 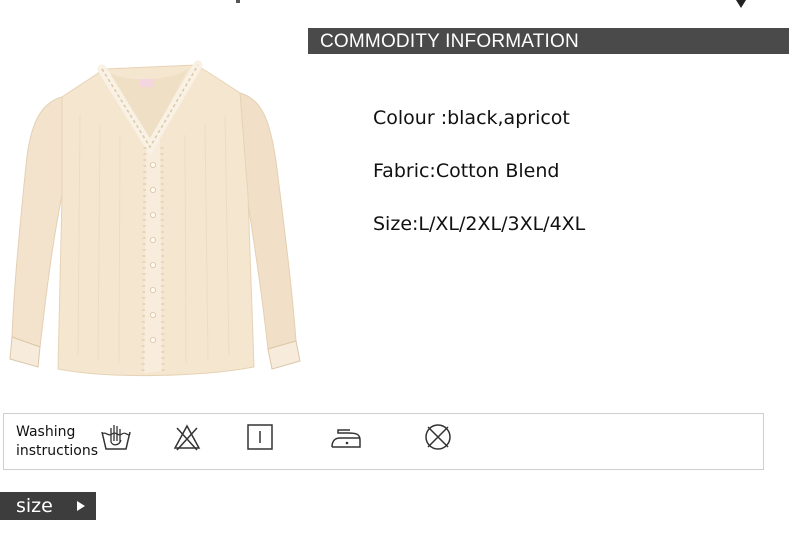 What do you see at coordinates (120, 3) in the screenshot?
I see `top-divider` at bounding box center [120, 3].